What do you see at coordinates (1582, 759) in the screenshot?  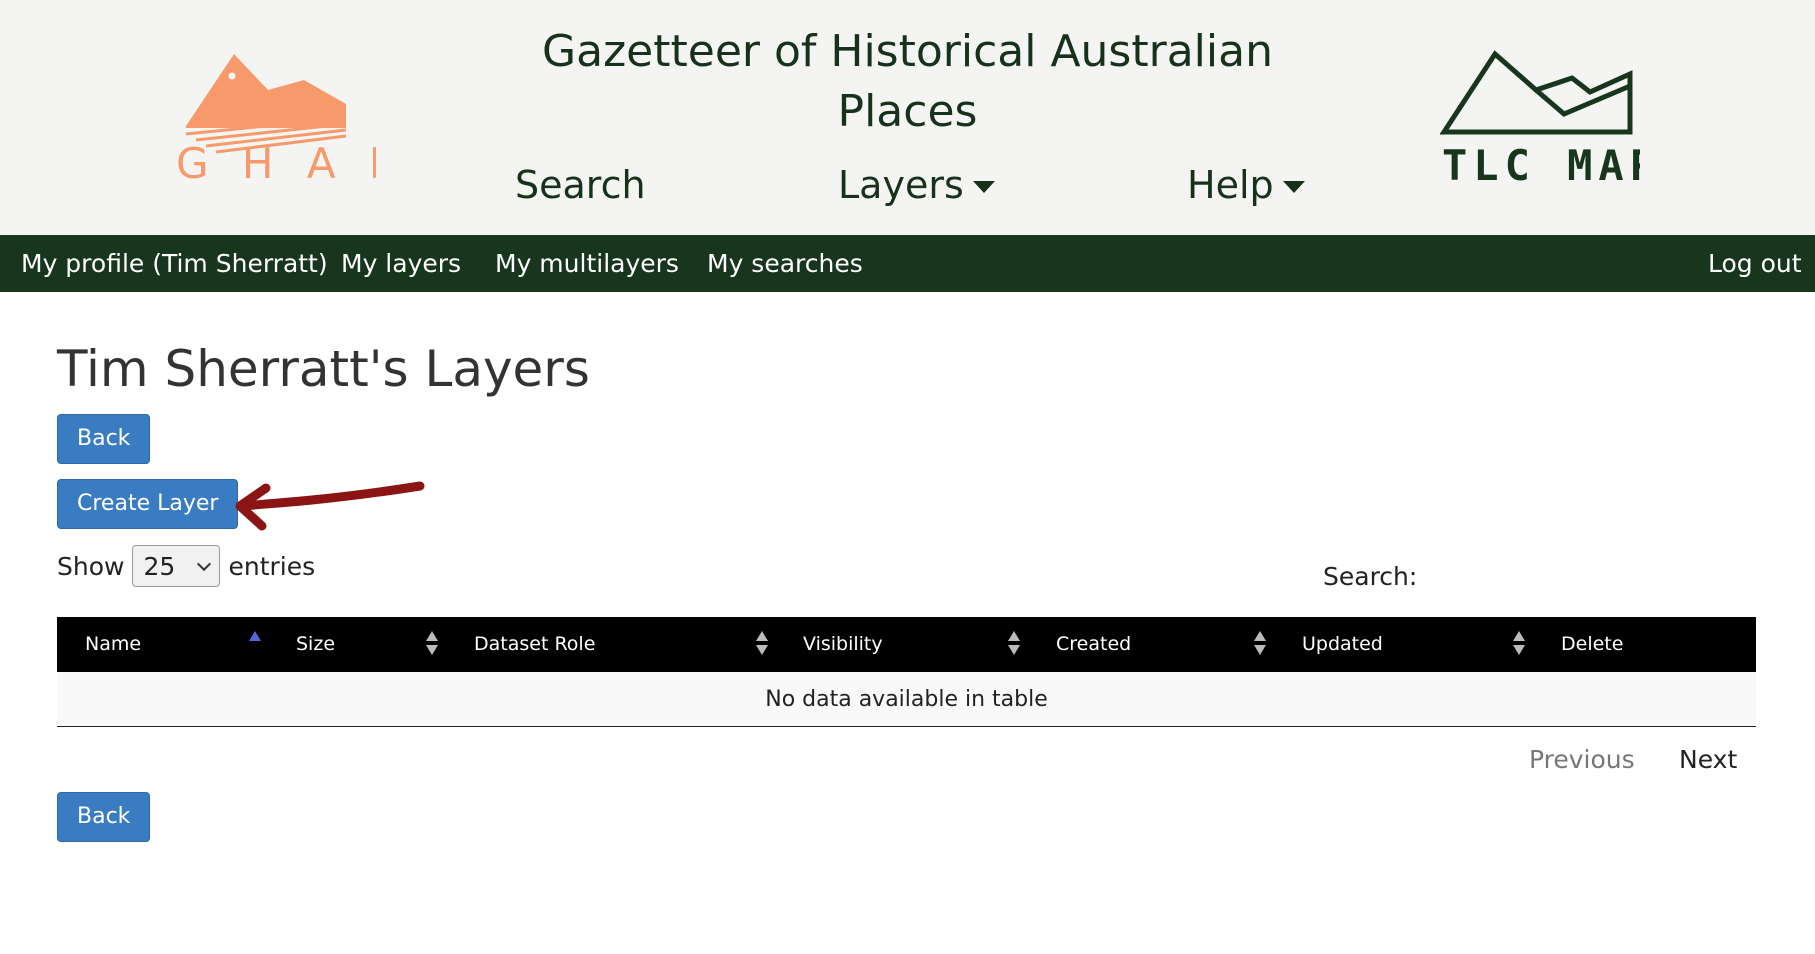 I see `pagination-previous: Previous` at bounding box center [1582, 759].